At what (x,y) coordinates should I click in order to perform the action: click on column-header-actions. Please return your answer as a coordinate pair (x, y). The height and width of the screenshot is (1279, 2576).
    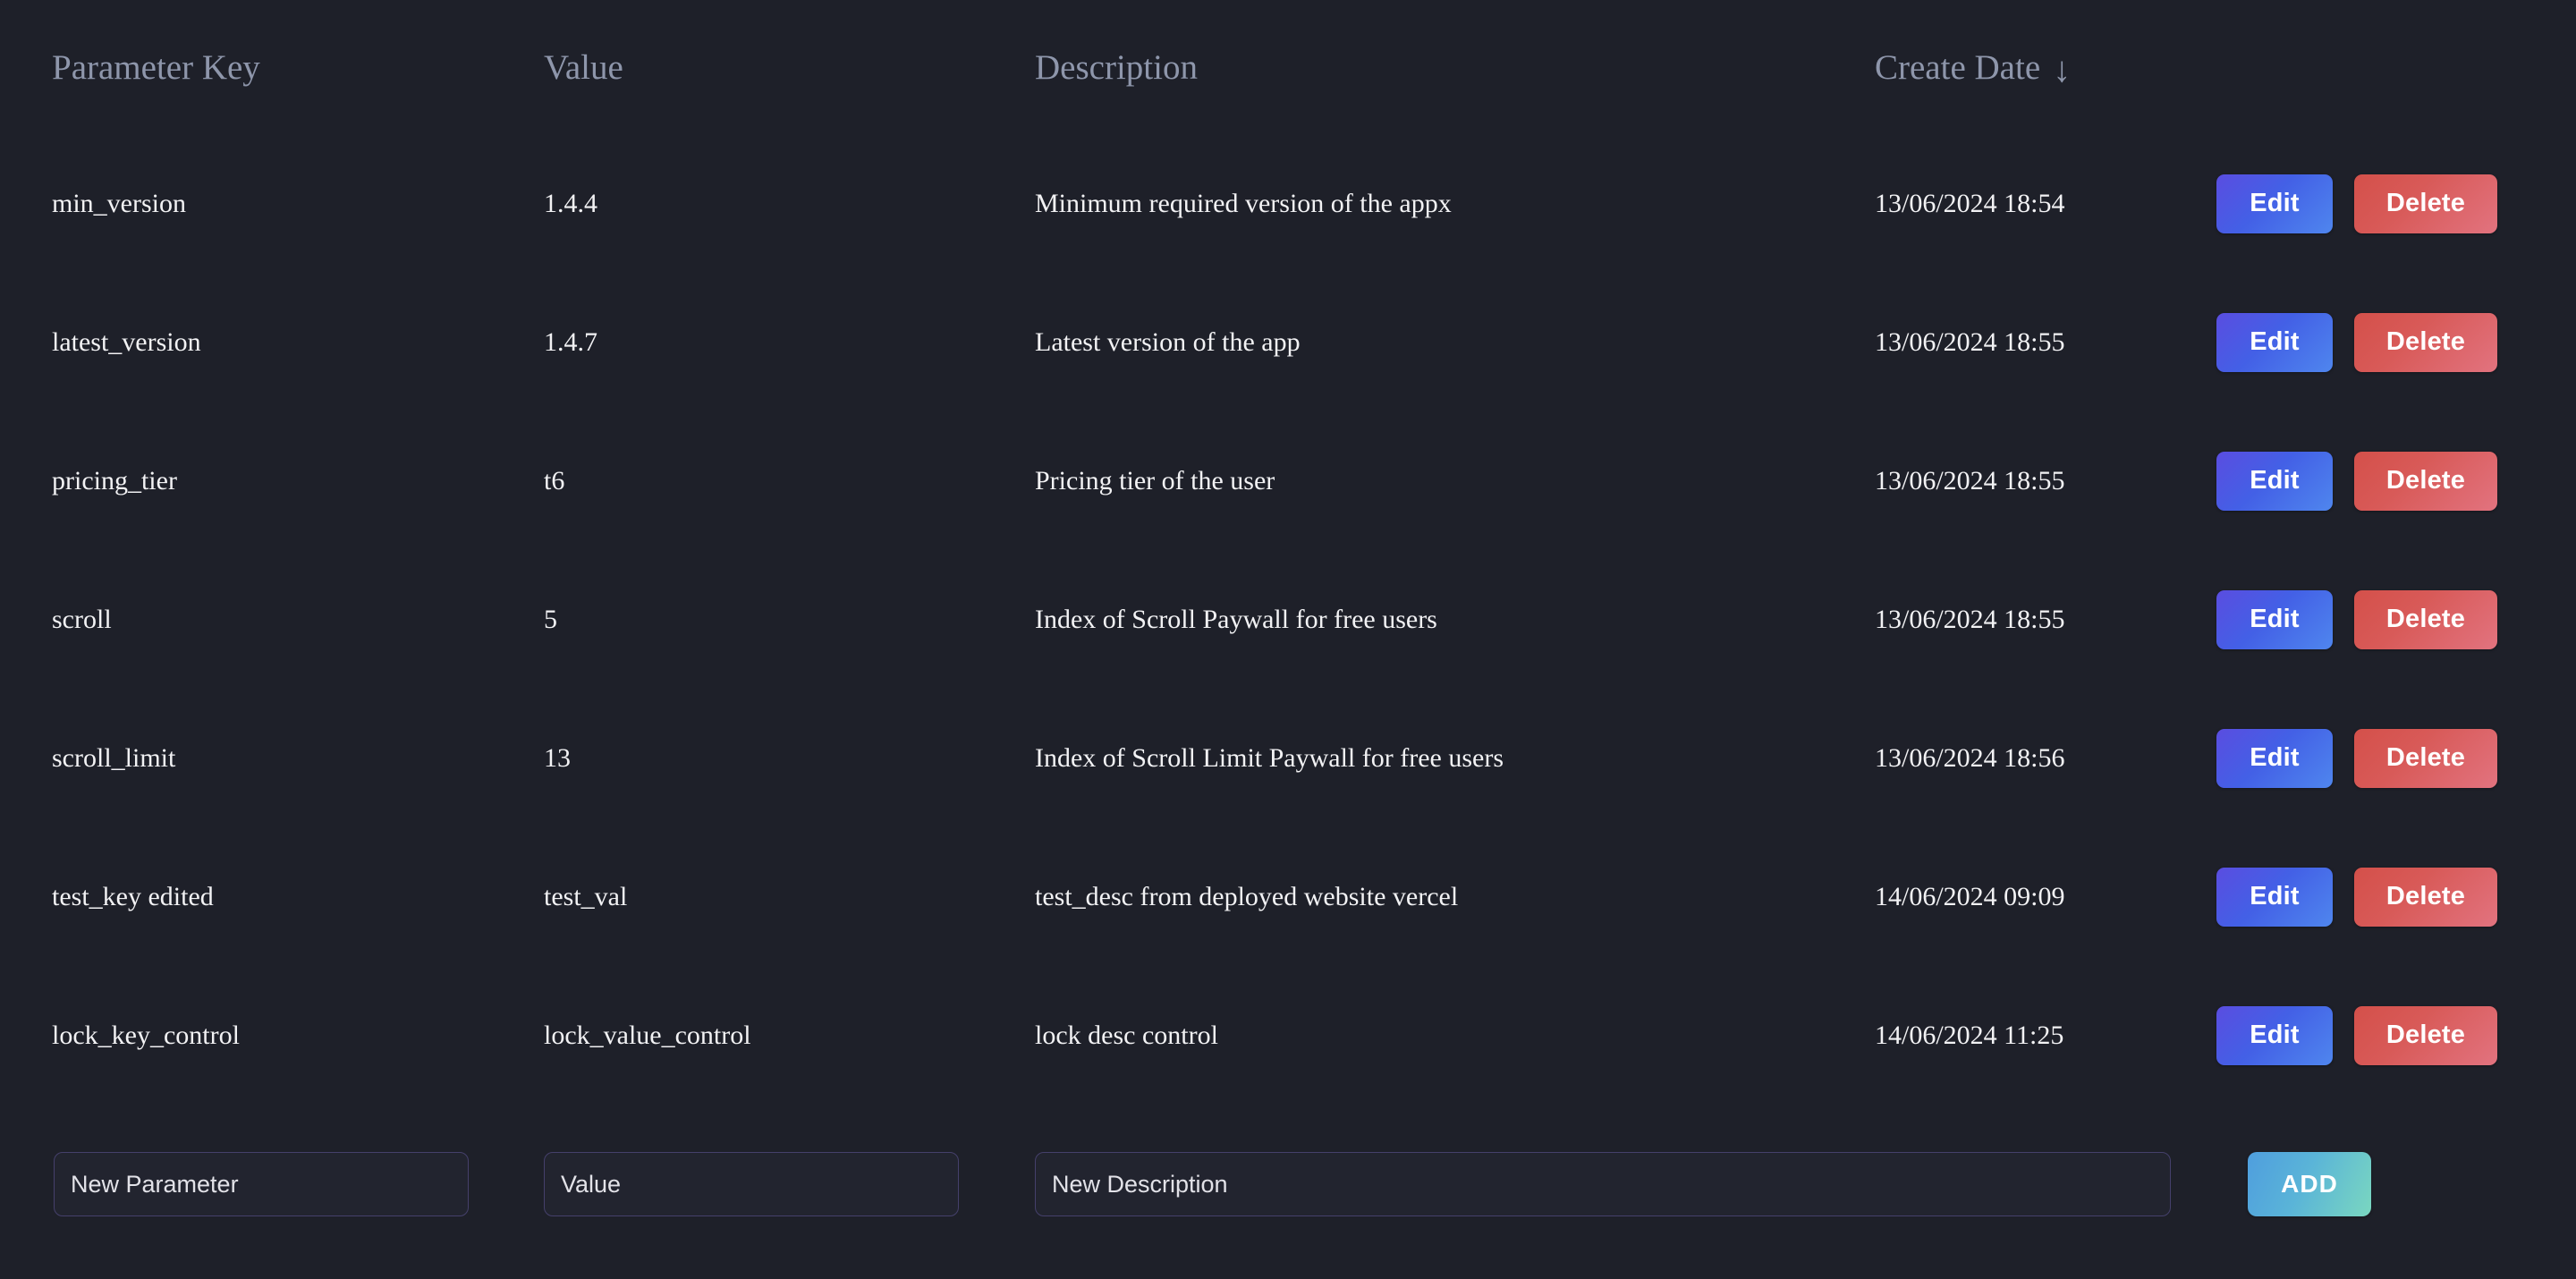
    Looking at the image, I should click on (2387, 67).